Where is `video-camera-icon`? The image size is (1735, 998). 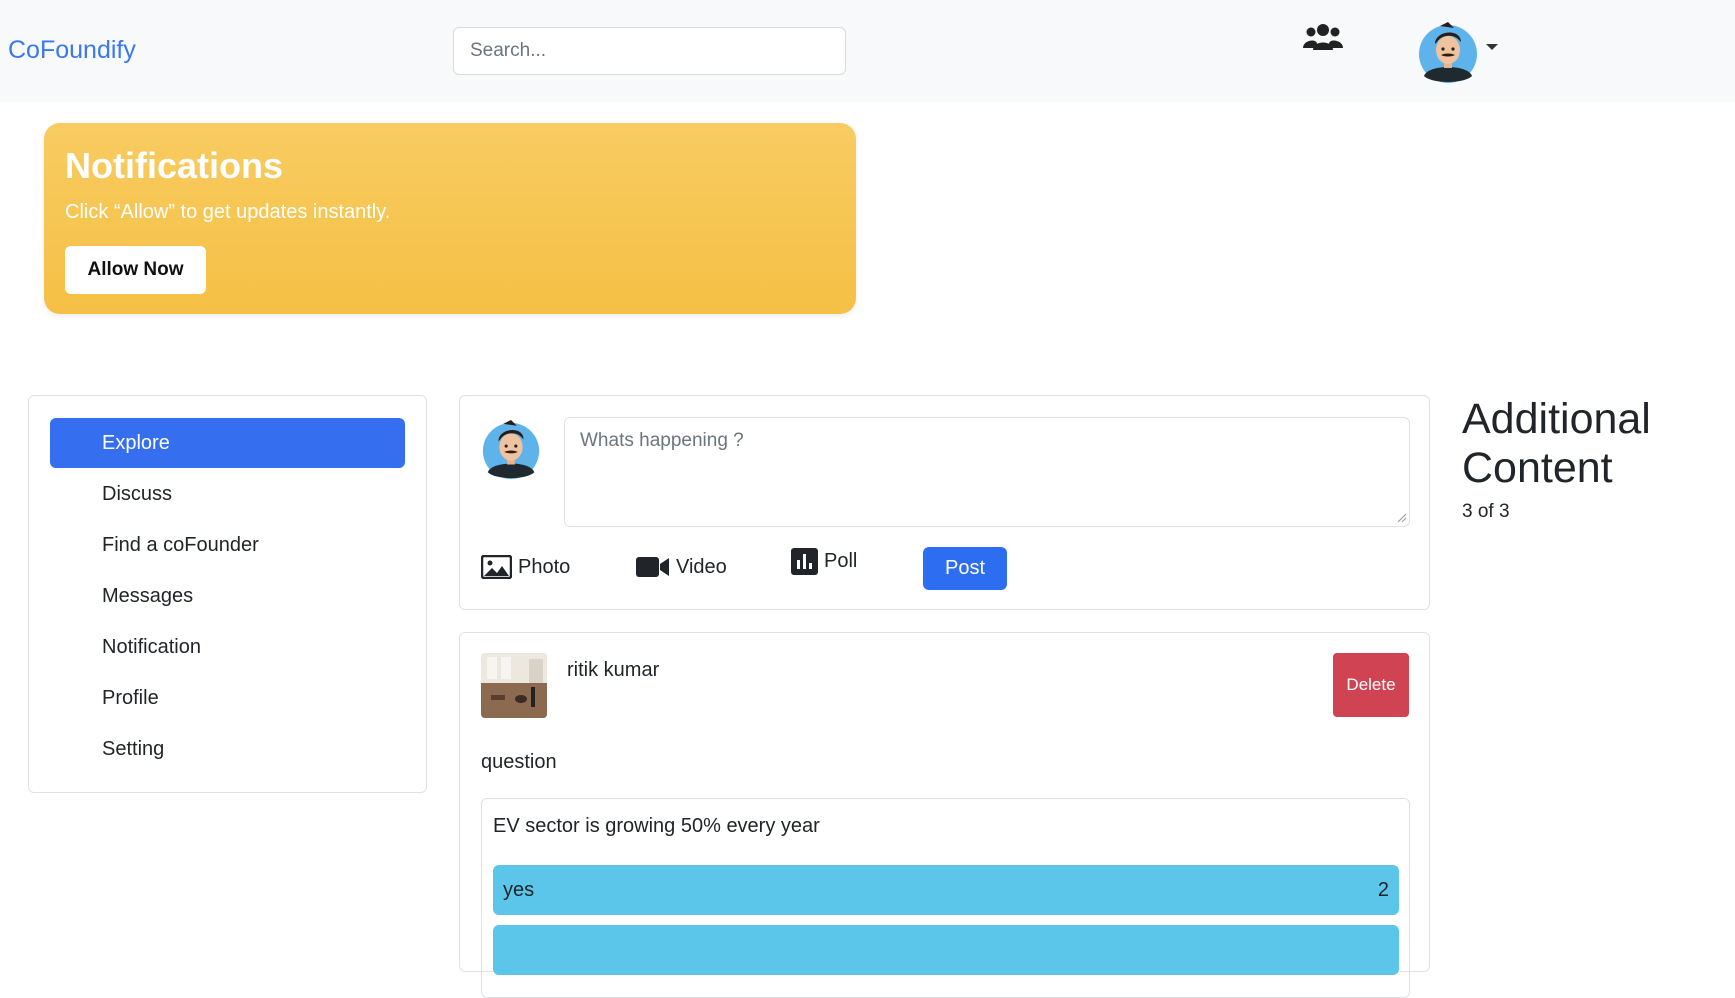
video-camera-icon is located at coordinates (652, 567).